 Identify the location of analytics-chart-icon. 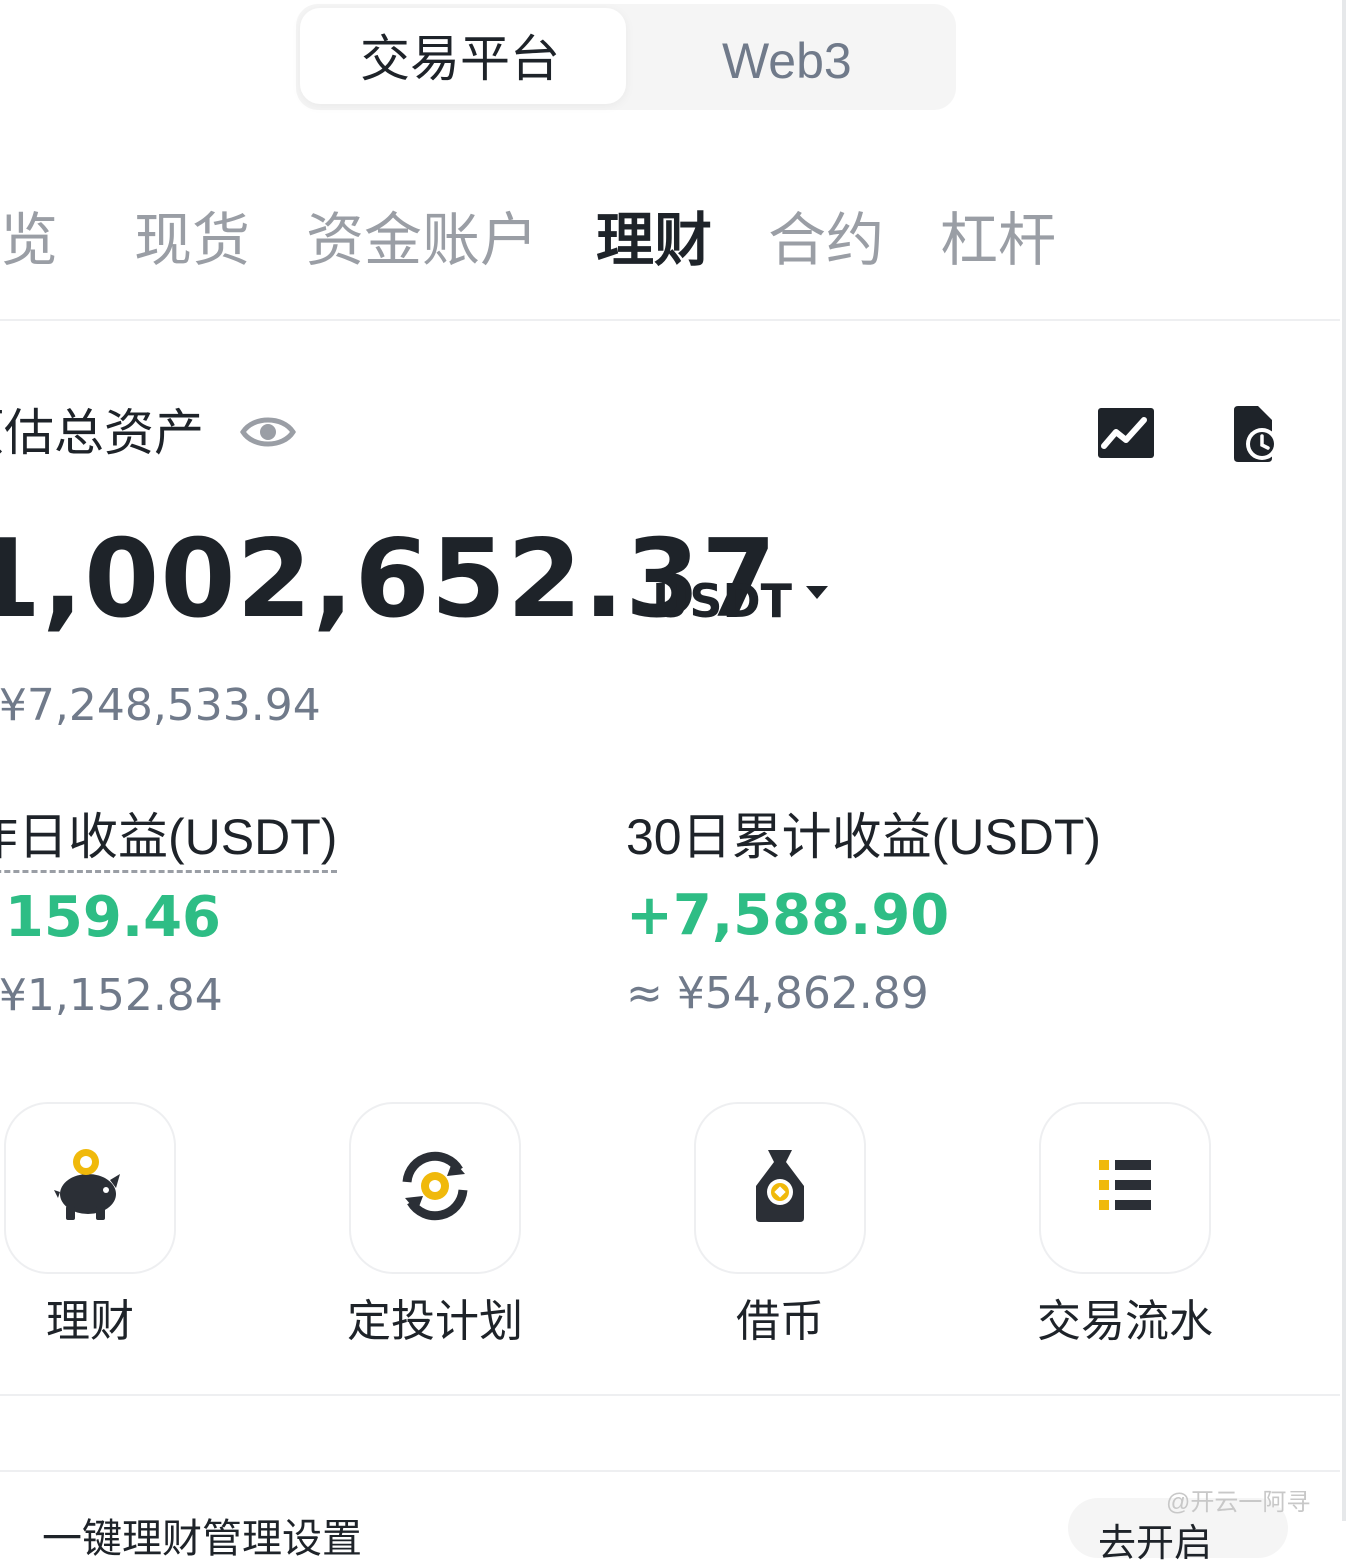
(1126, 435).